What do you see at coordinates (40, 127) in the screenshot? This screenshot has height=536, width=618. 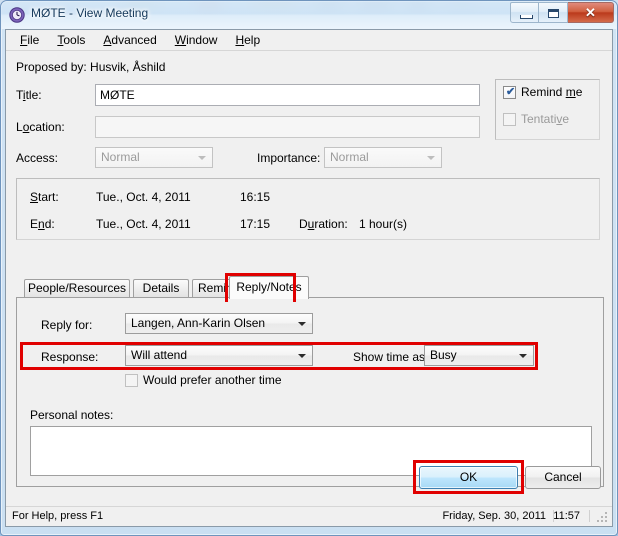 I see `location-field-label: Location:` at bounding box center [40, 127].